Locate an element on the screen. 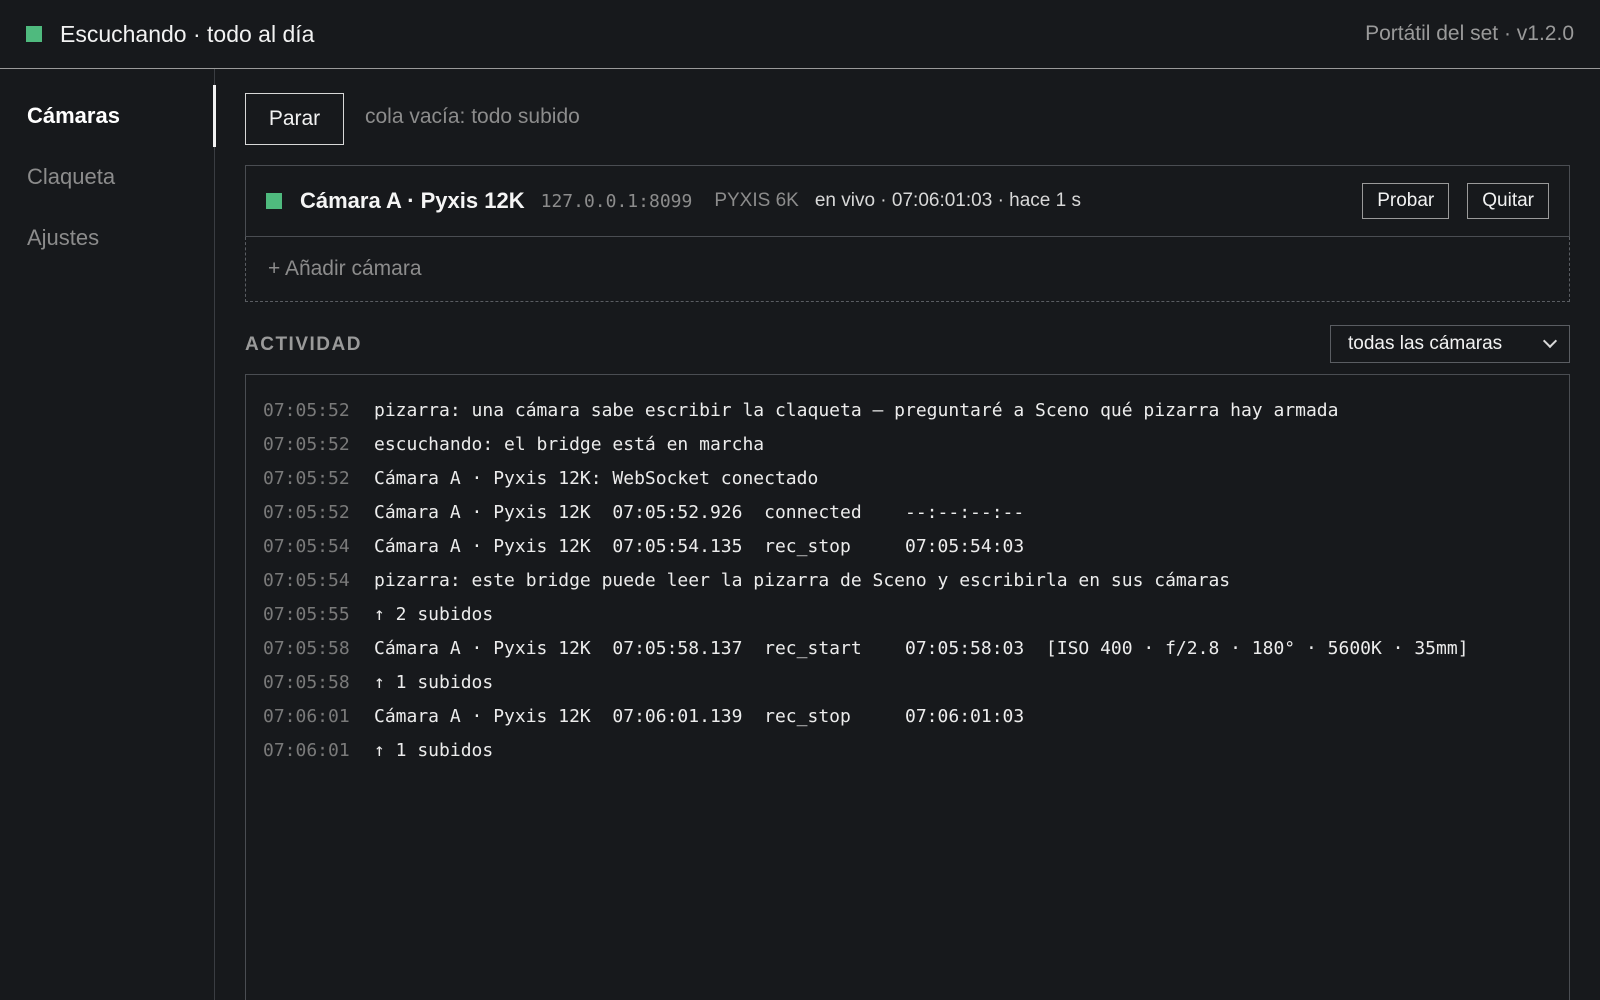 Image resolution: width=1600 pixels, height=1000 pixels. log-time: 07:05:55 is located at coordinates (306, 614).